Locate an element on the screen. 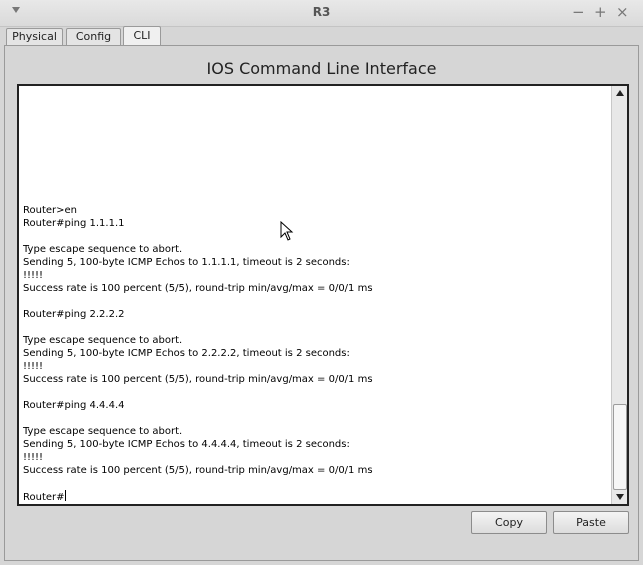 This screenshot has height=565, width=643. scroll-down-button is located at coordinates (619, 497).